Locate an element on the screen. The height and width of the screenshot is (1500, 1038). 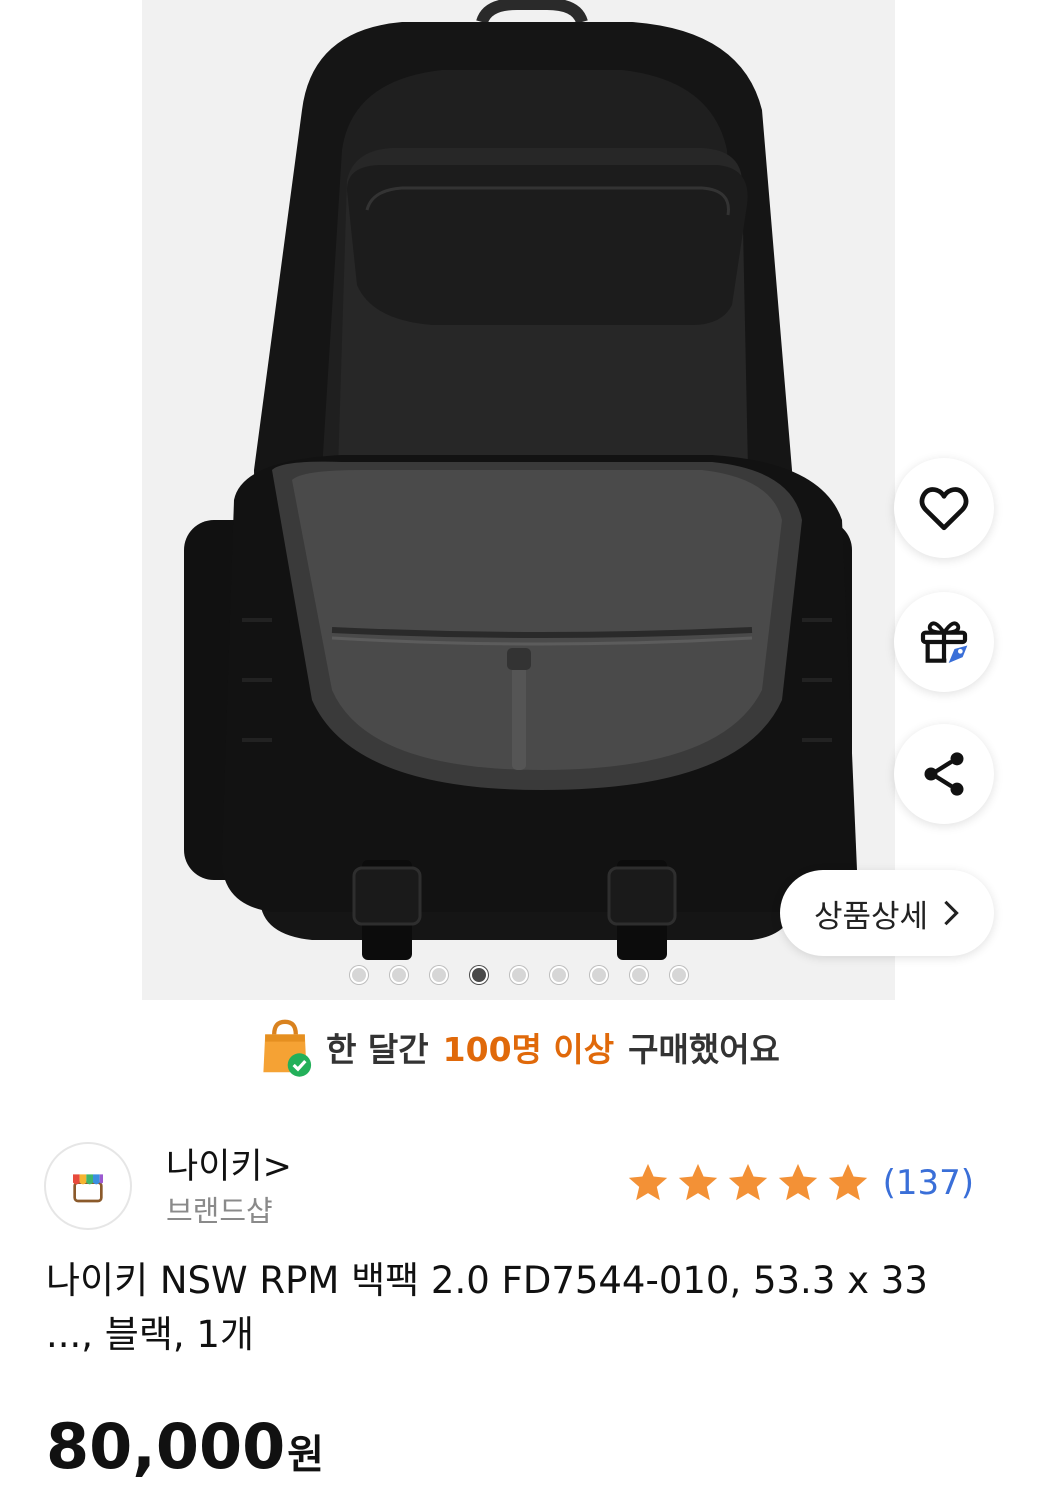
gallery-pagination is located at coordinates (519, 975).